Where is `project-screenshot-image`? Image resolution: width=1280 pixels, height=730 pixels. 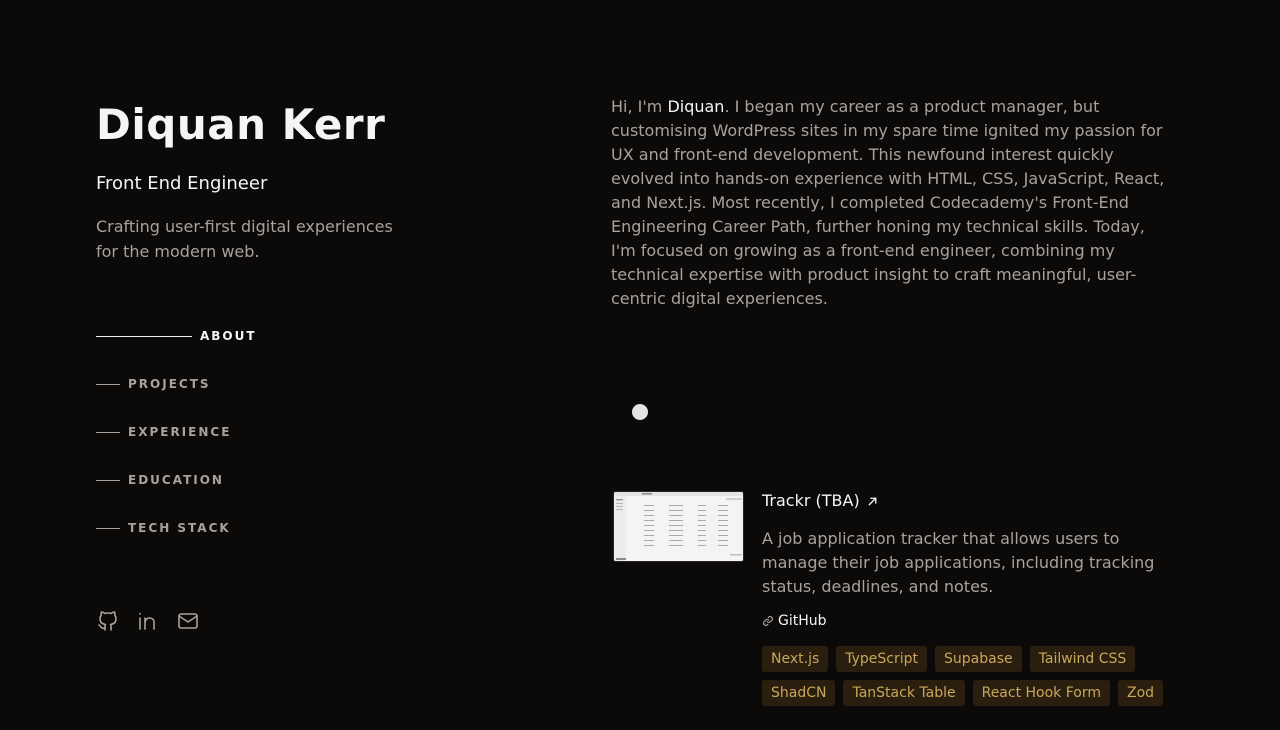 project-screenshot-image is located at coordinates (678, 526).